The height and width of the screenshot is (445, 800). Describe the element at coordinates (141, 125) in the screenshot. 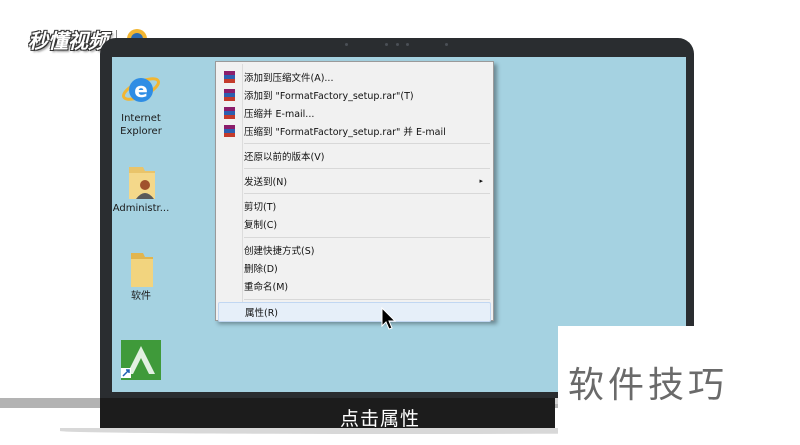

I see `desktop-icon-label: Internet Explorer` at that location.